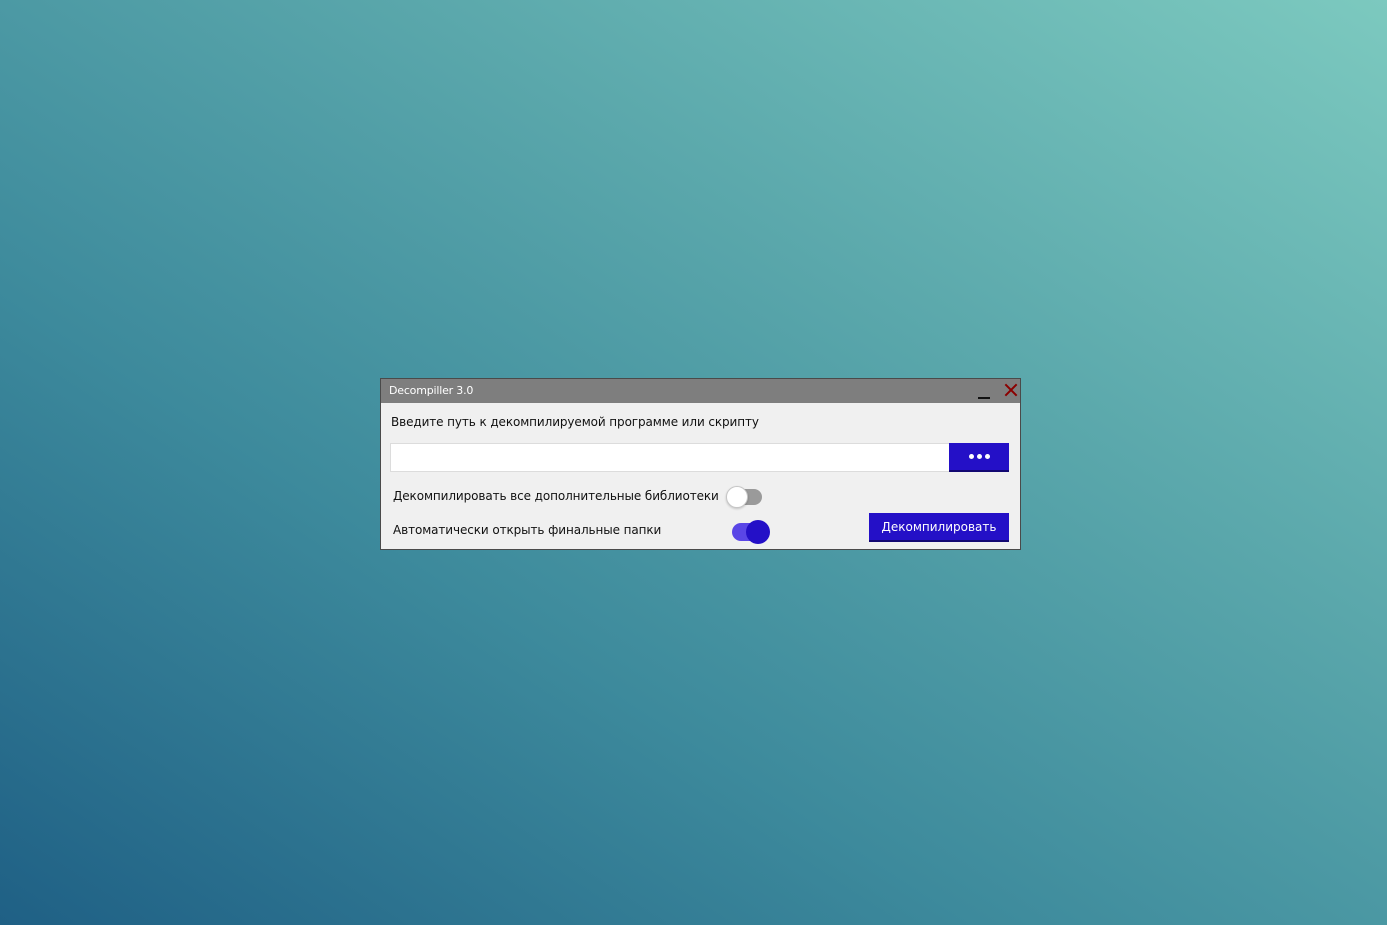  I want to click on browse-button, so click(979, 457).